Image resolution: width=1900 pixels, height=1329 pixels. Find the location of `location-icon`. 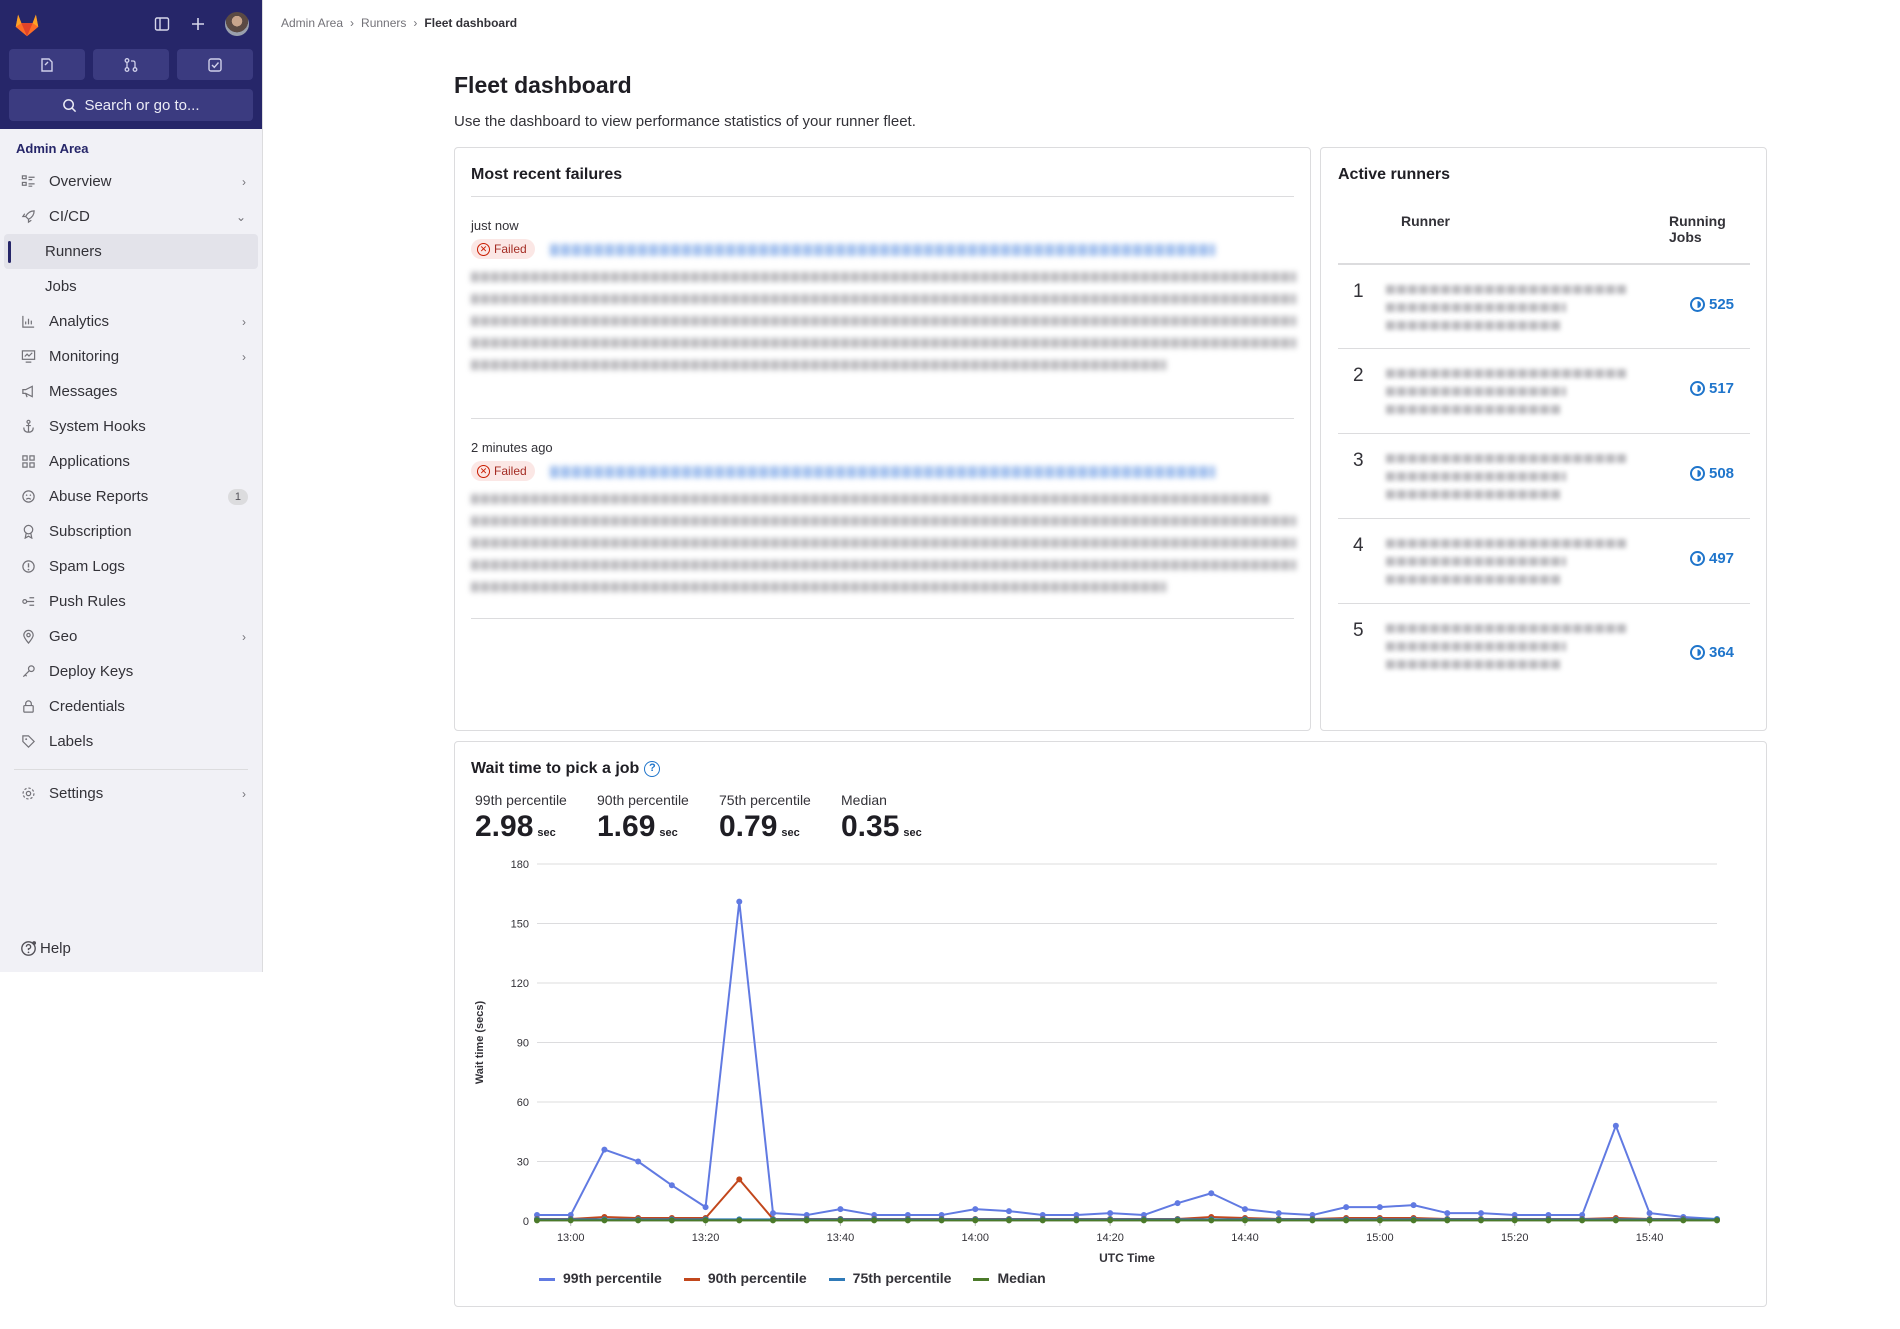

location-icon is located at coordinates (28, 637).